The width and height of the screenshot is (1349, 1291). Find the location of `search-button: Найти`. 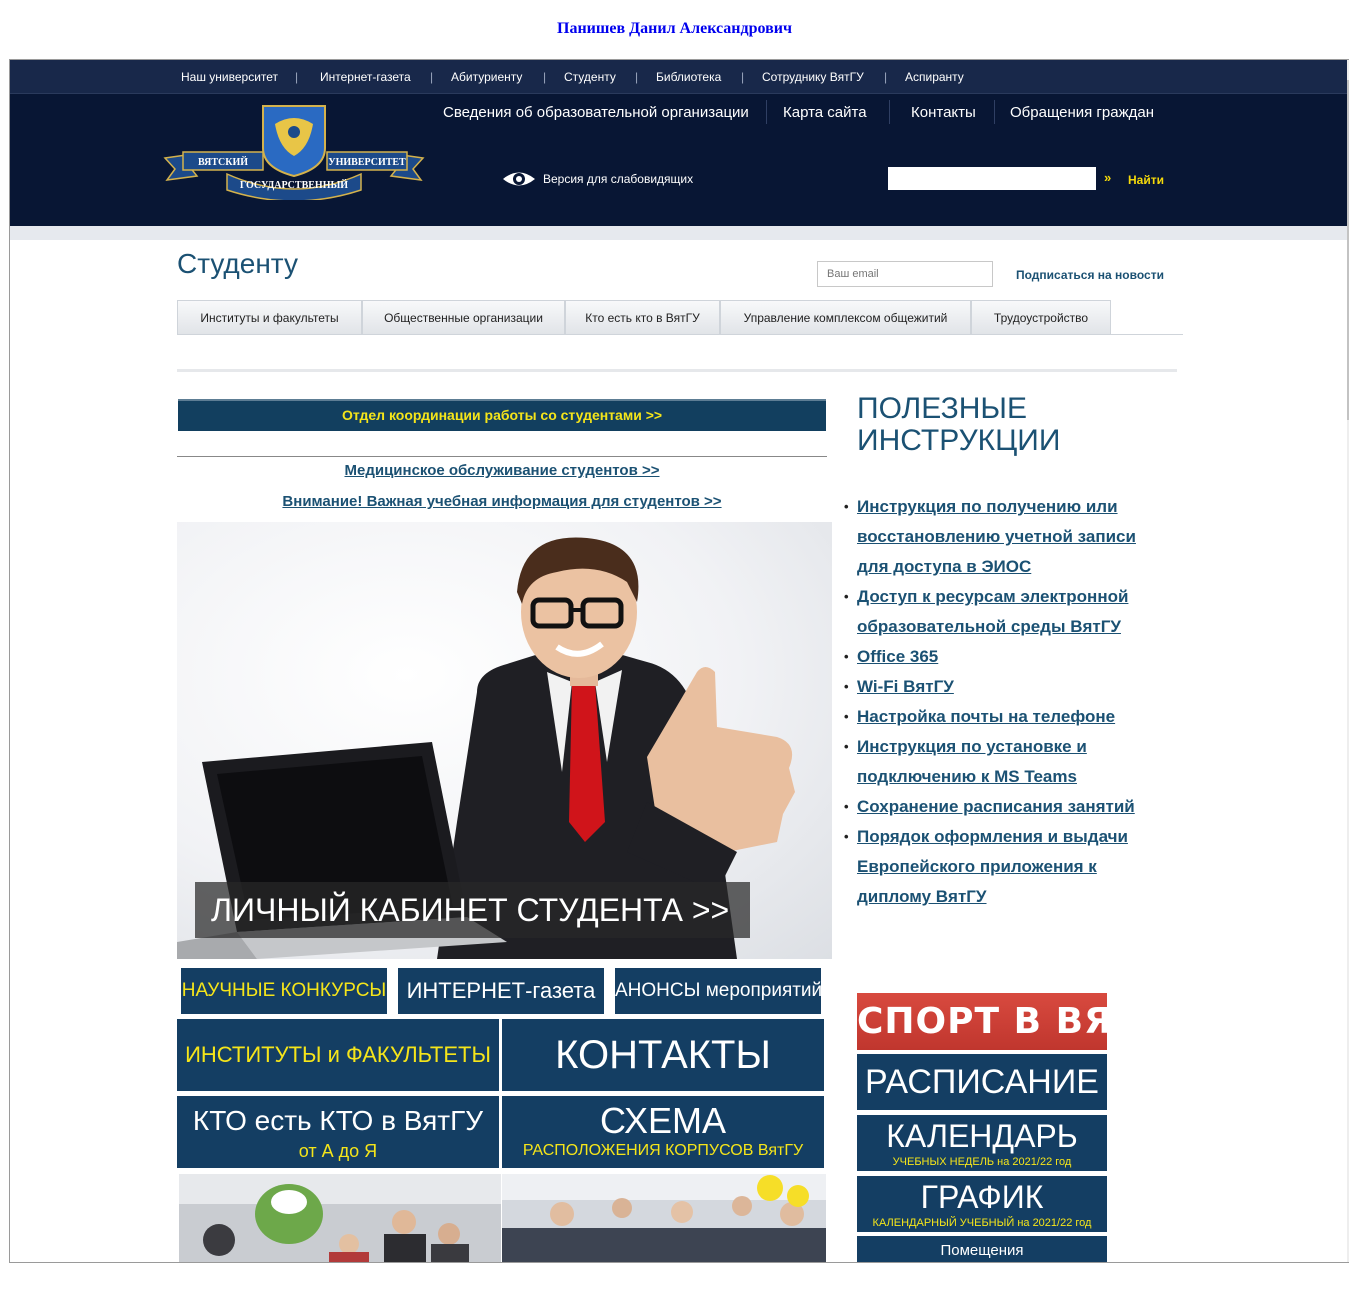

search-button: Найти is located at coordinates (1146, 180).